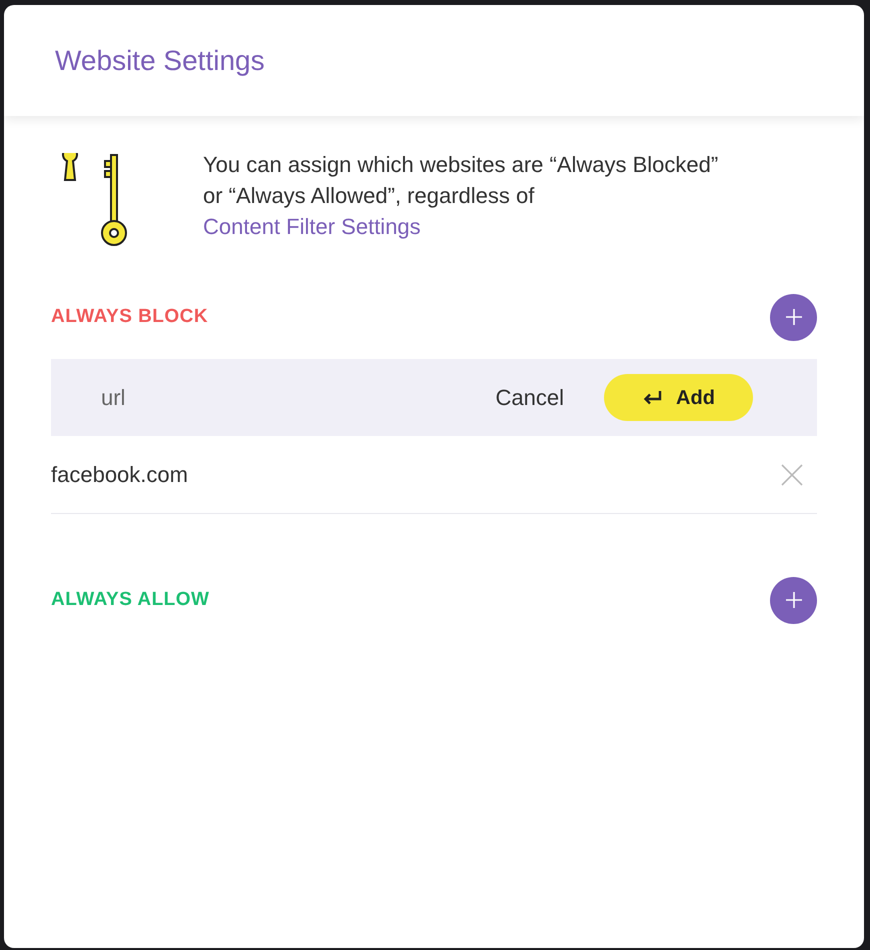 This screenshot has height=950, width=870. Describe the element at coordinates (129, 316) in the screenshot. I see `section-heading: ALWAYS BLOCK` at that location.